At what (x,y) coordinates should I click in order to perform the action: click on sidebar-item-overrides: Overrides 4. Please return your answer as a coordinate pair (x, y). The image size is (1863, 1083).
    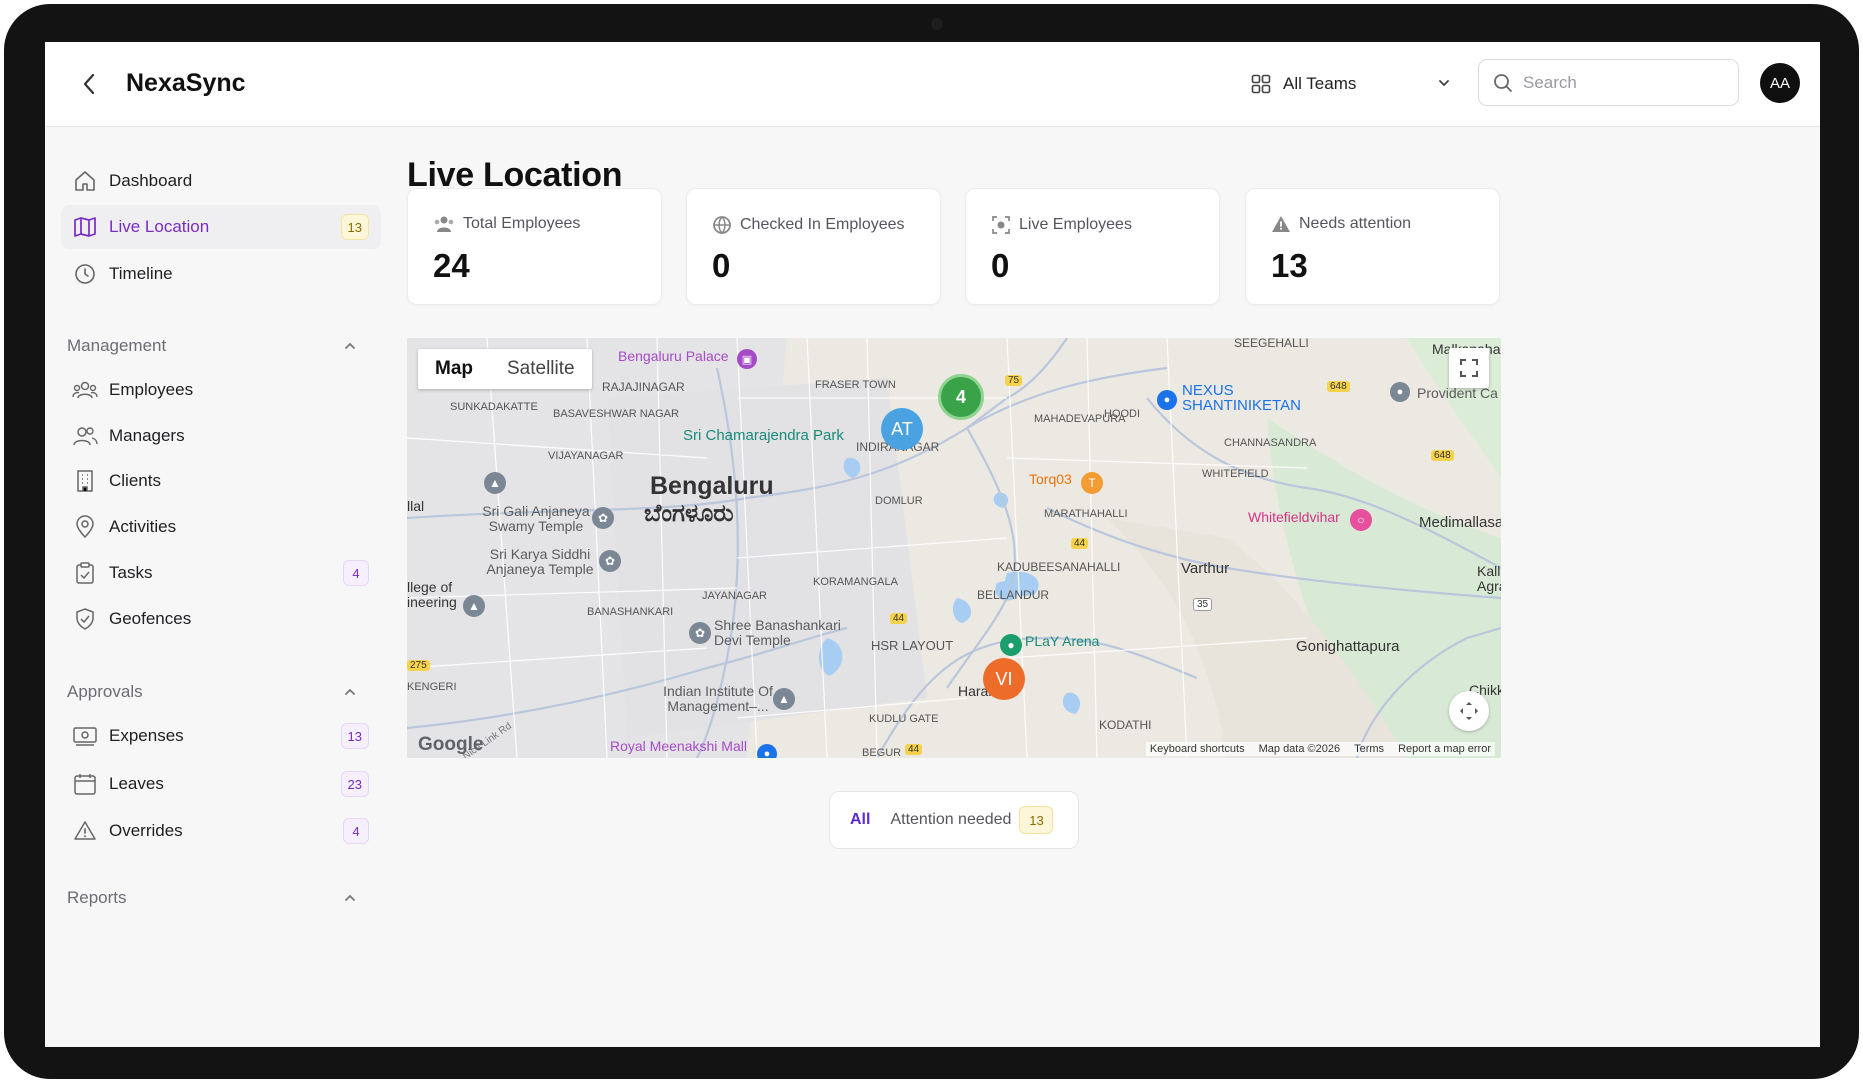
    Looking at the image, I should click on (221, 831).